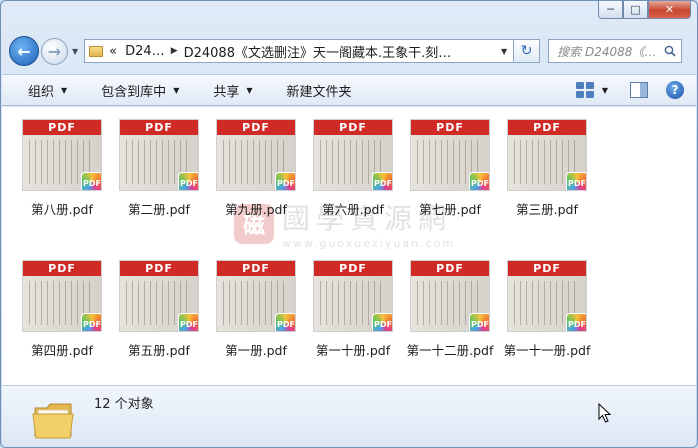 The height and width of the screenshot is (448, 698). Describe the element at coordinates (675, 90) in the screenshot. I see `help-icon: ?` at that location.